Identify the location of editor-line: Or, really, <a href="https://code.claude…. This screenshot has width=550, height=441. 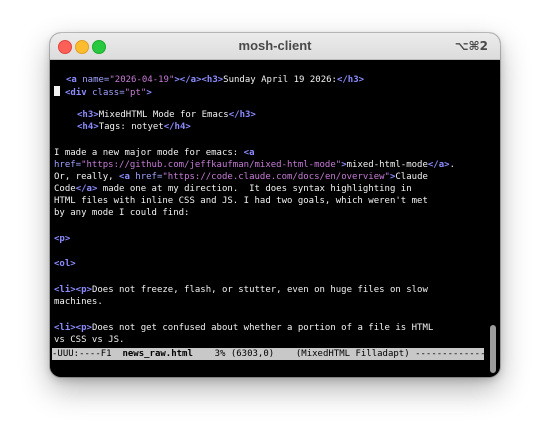
(241, 177).